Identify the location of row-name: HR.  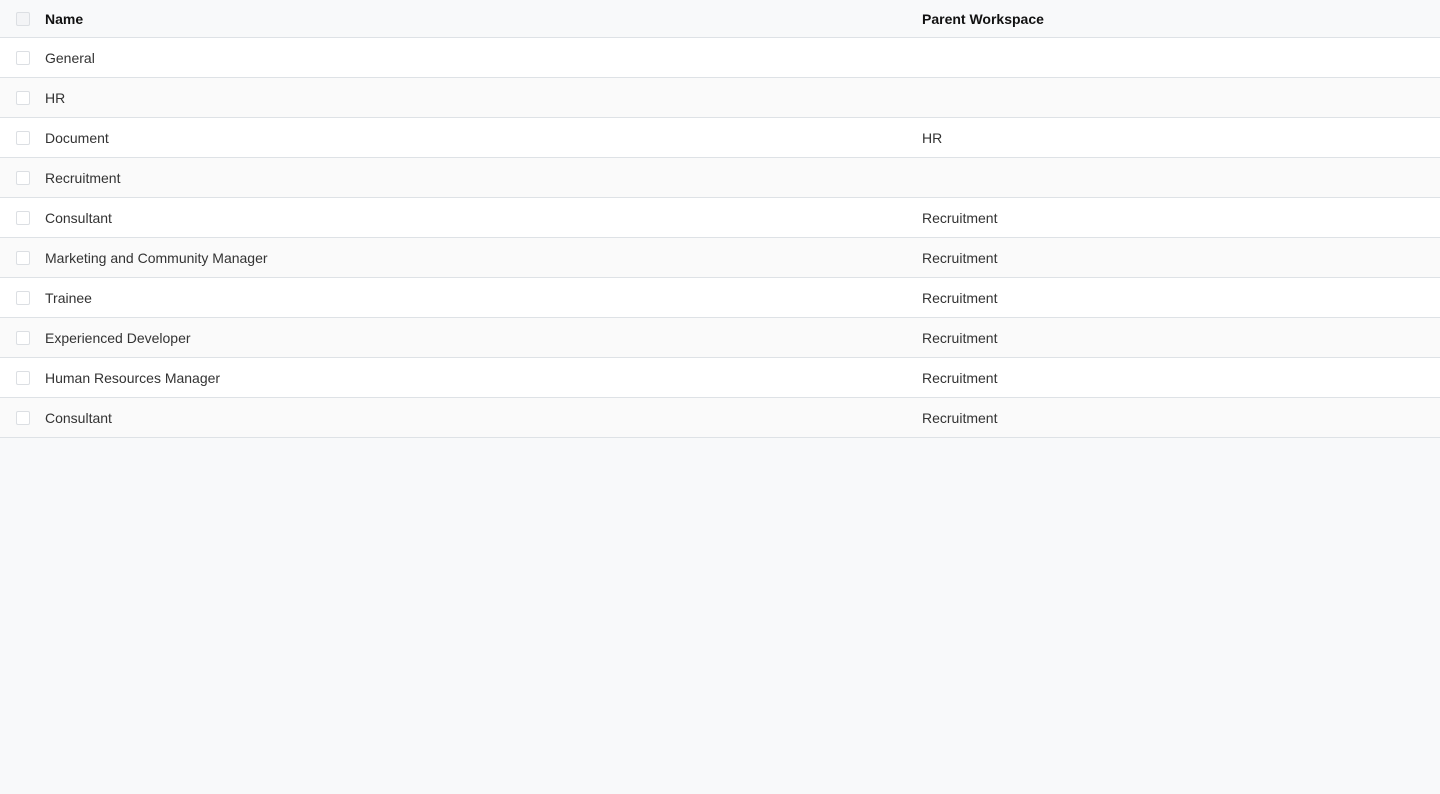
(55, 97).